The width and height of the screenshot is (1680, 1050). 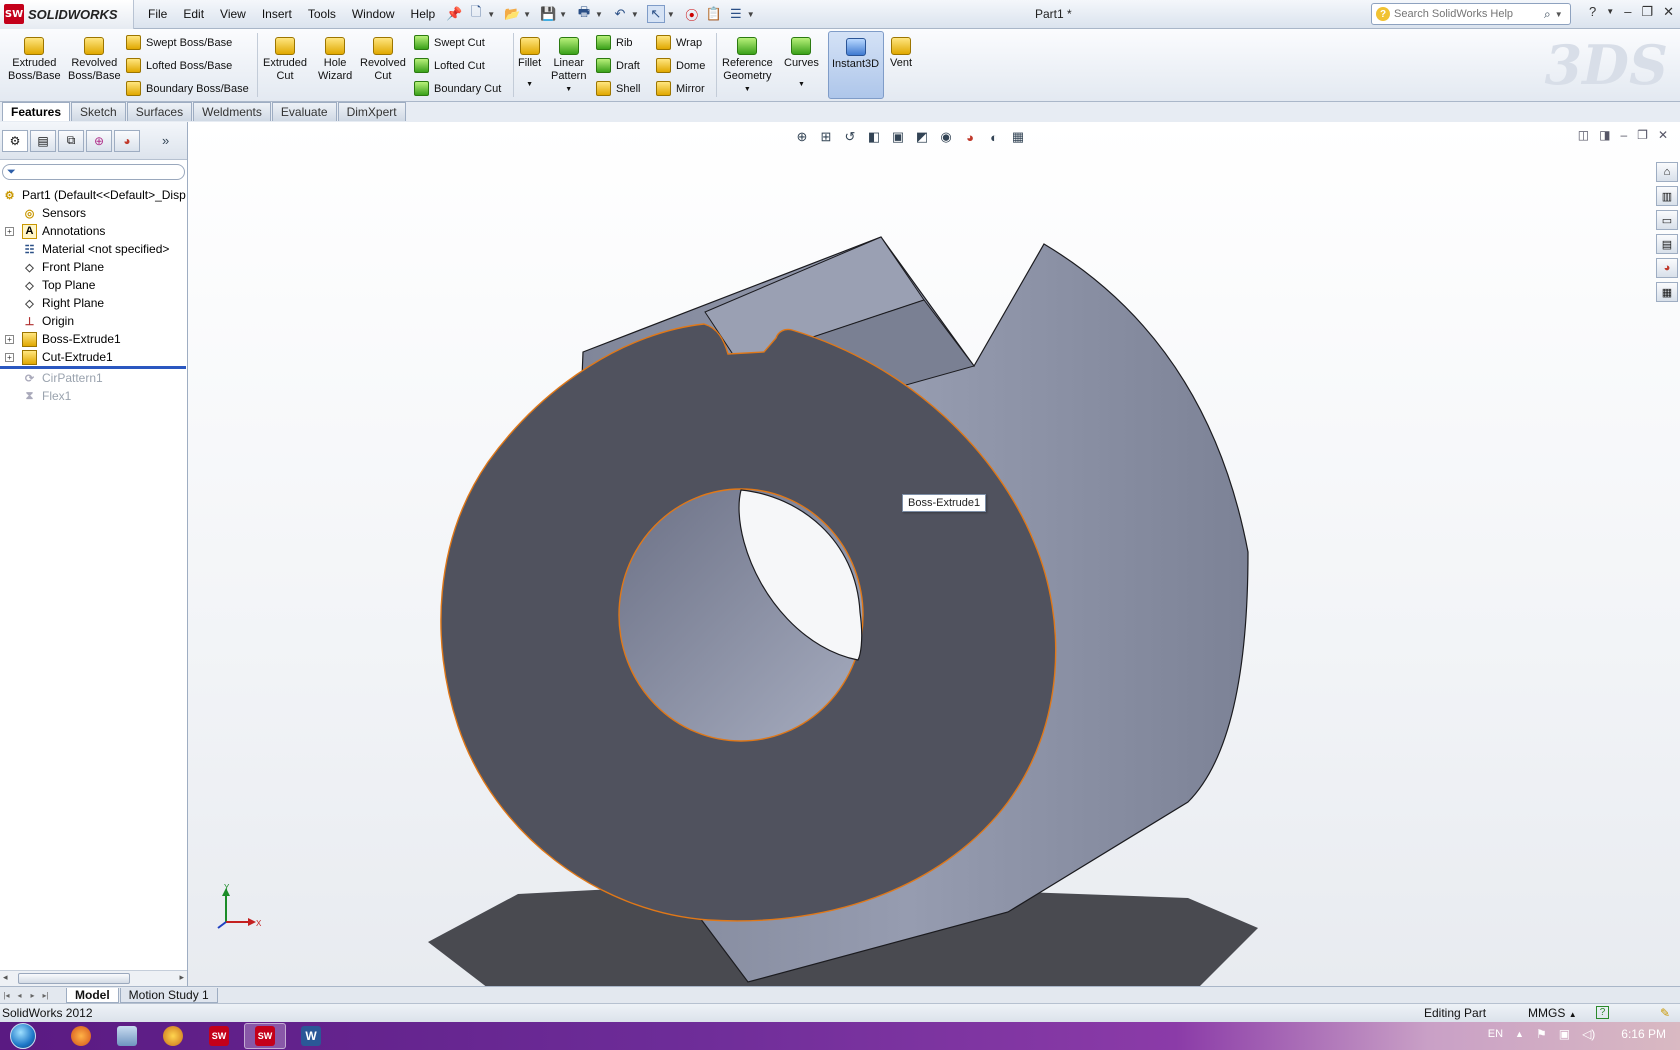 I want to click on split-view-icon: ◨, so click(x=1604, y=135).